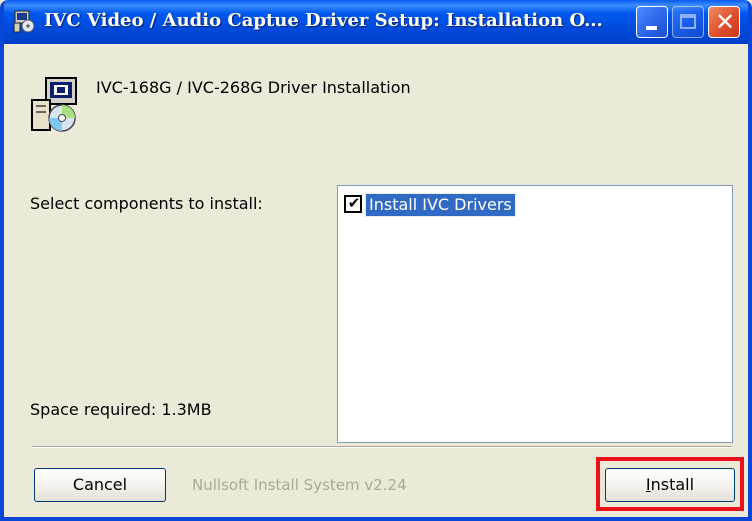  Describe the element at coordinates (146, 203) in the screenshot. I see `select-components-label: Select components to install:` at that location.